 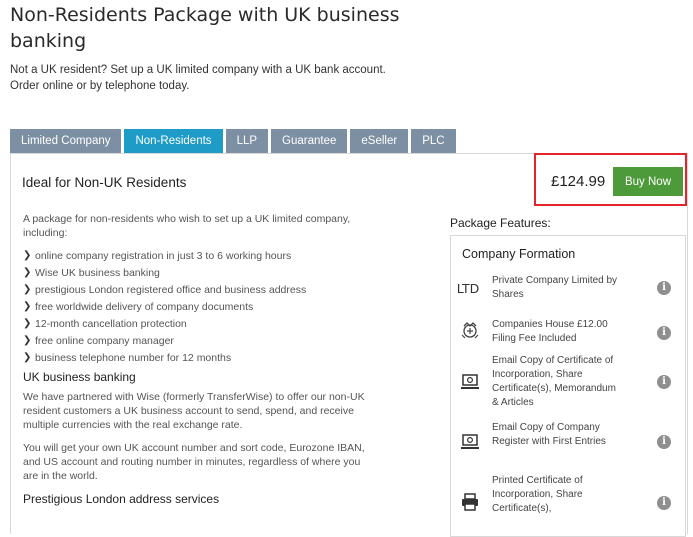 I want to click on company-formation-title: Company Formation, so click(x=519, y=254).